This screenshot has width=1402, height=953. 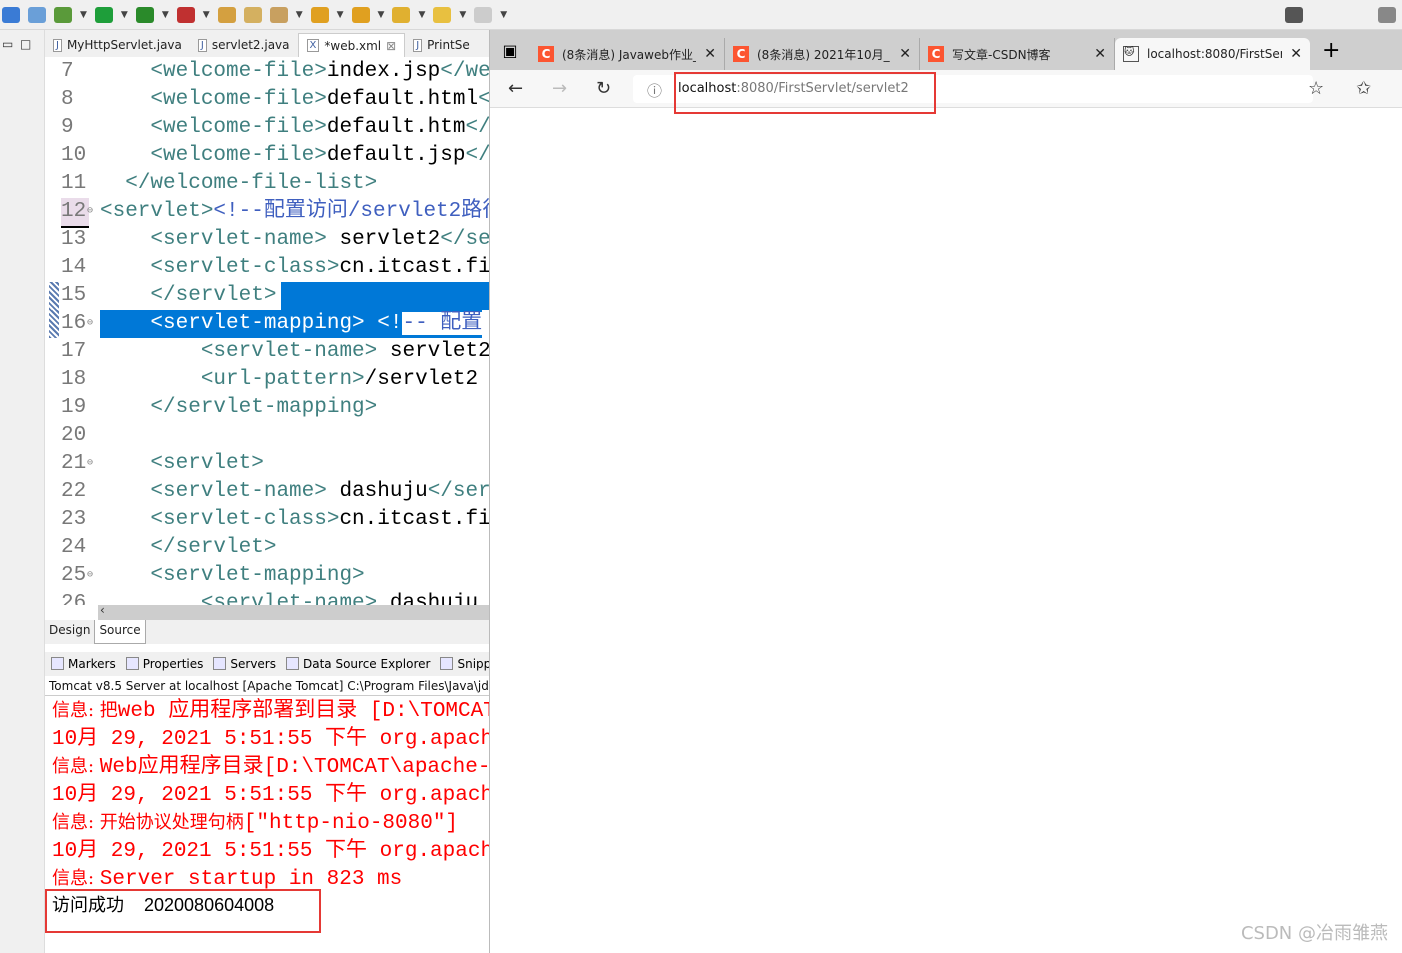 What do you see at coordinates (294, 492) in the screenshot?
I see `code-text: <servlet-name> dashuju</servlet-name>` at bounding box center [294, 492].